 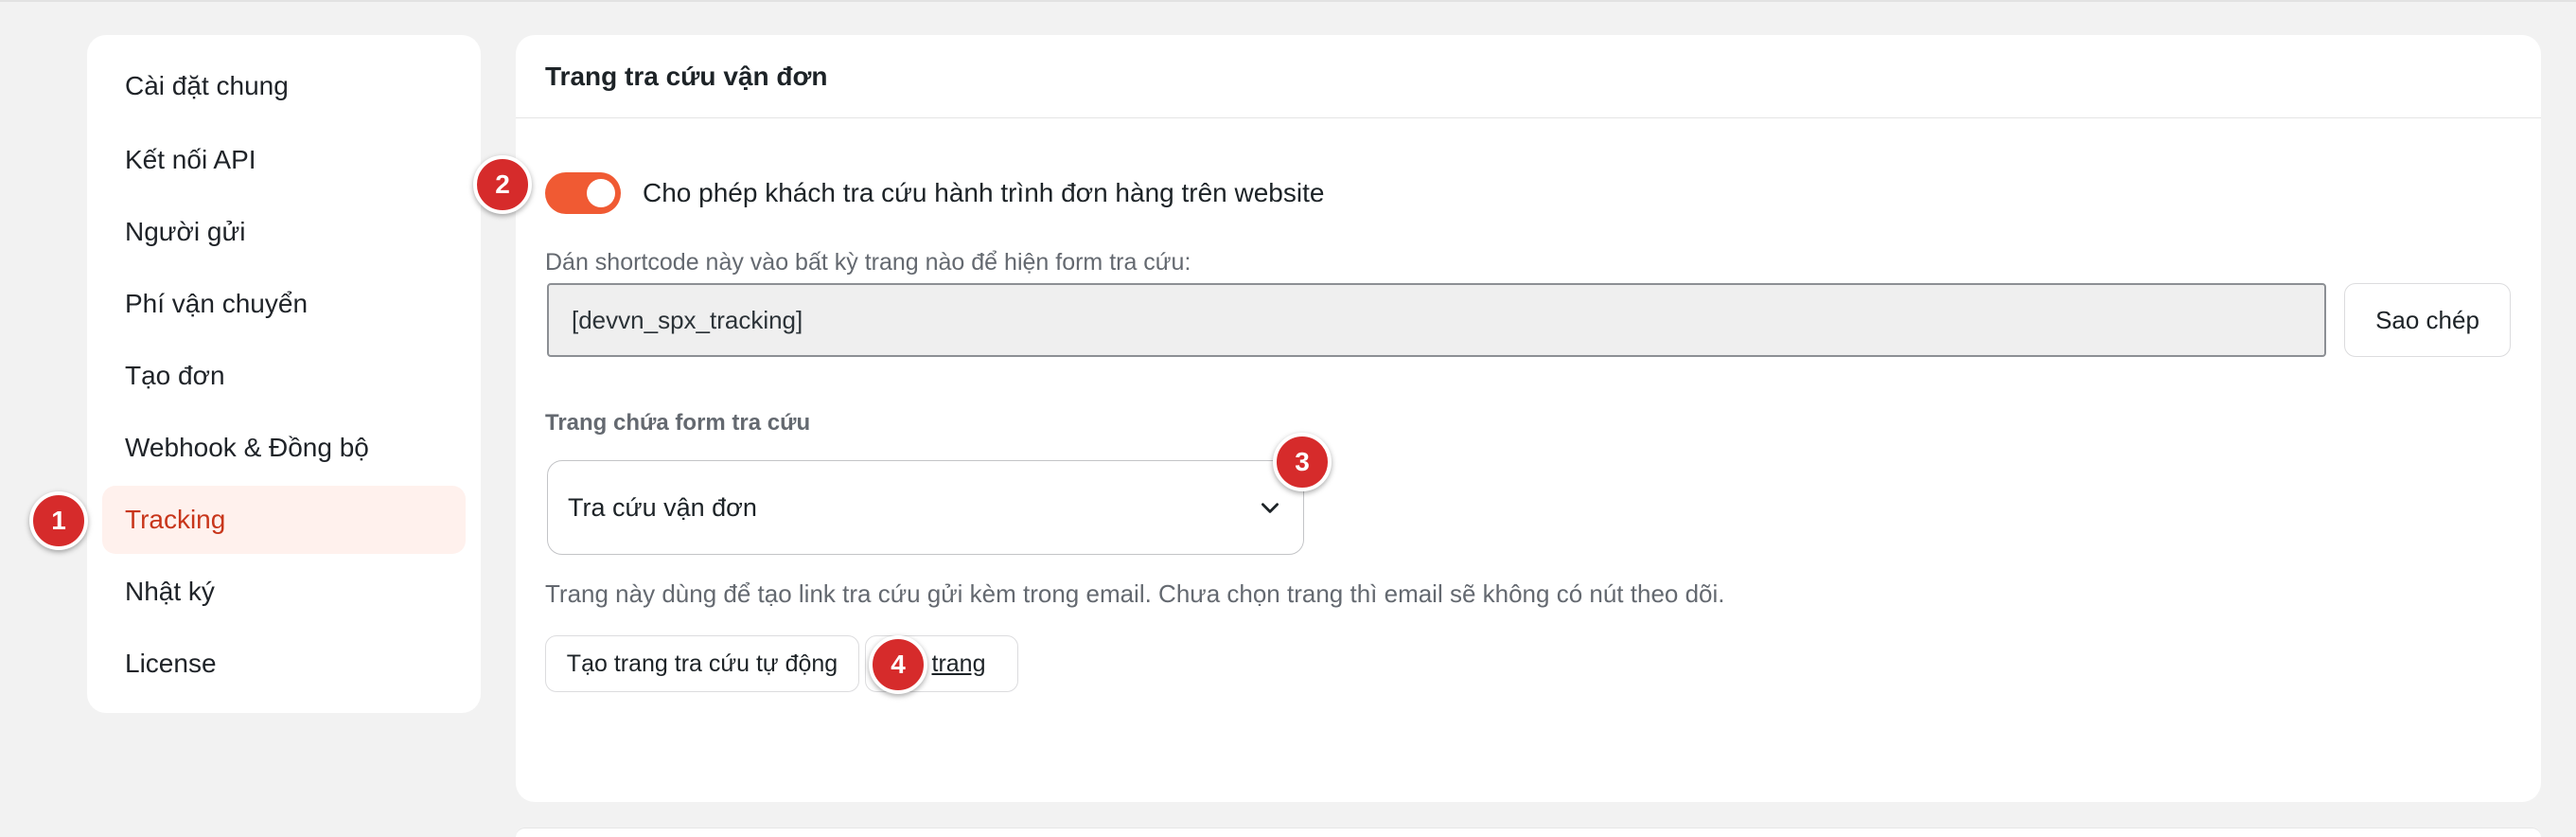 What do you see at coordinates (1528, 832) in the screenshot?
I see `next-panel-edge` at bounding box center [1528, 832].